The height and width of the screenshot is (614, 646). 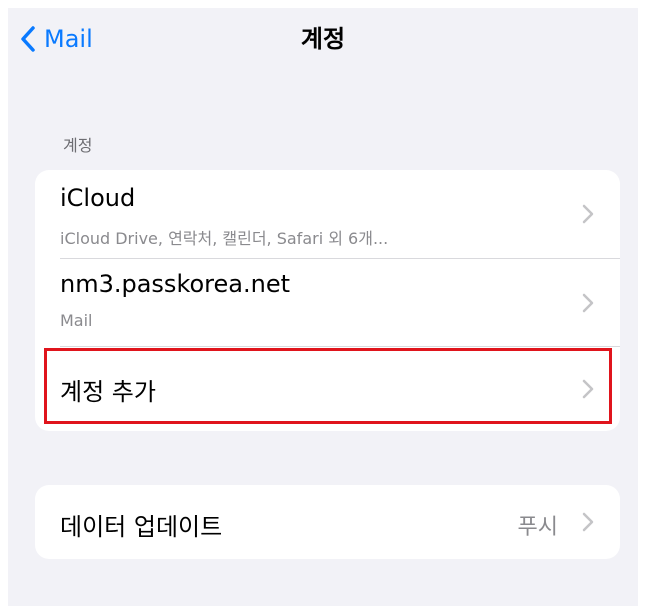 I want to click on add-account-label: 계정 추가, so click(x=108, y=392).